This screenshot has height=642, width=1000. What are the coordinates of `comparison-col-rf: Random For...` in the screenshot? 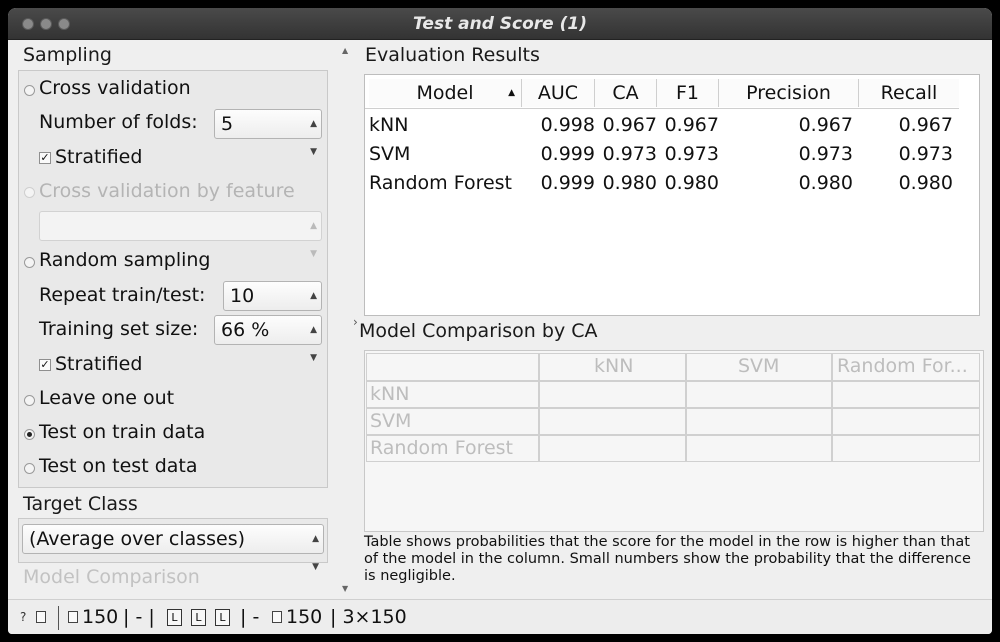 It's located at (906, 367).